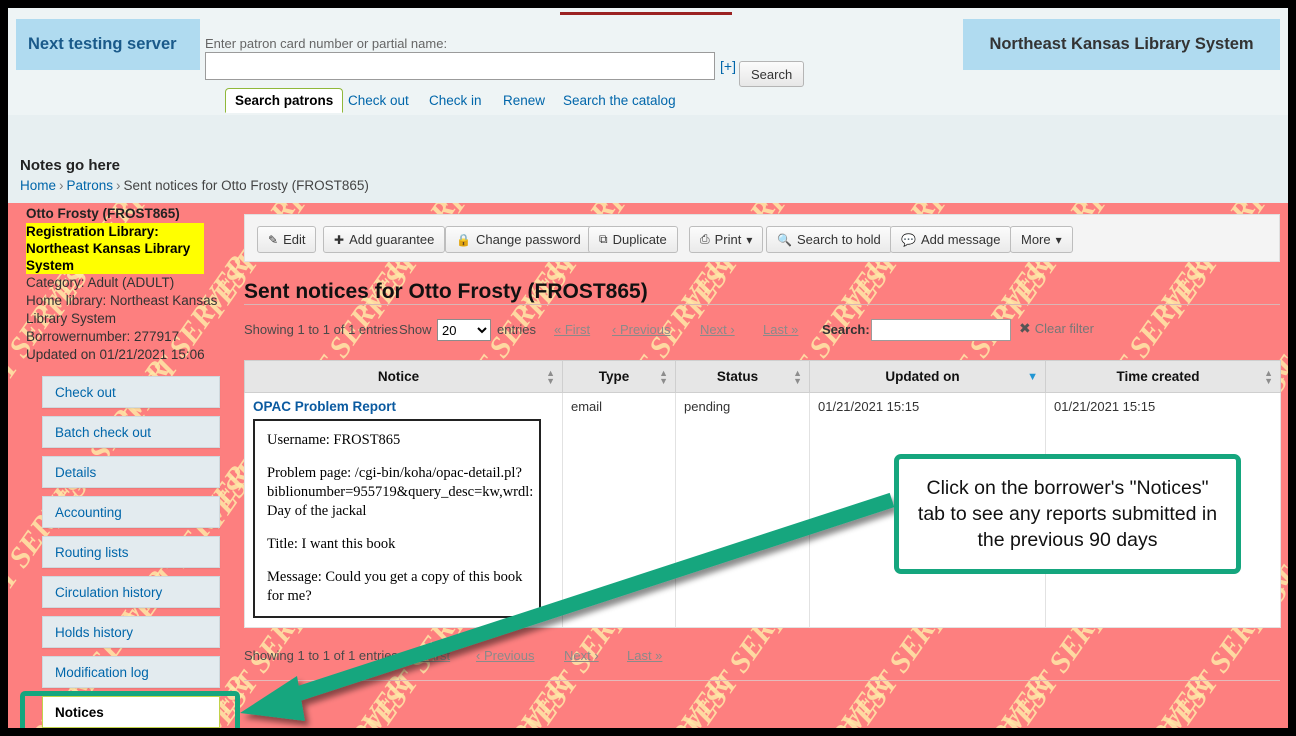 Image resolution: width=1296 pixels, height=736 pixels. I want to click on edit-button: ✎ Edit, so click(287, 239).